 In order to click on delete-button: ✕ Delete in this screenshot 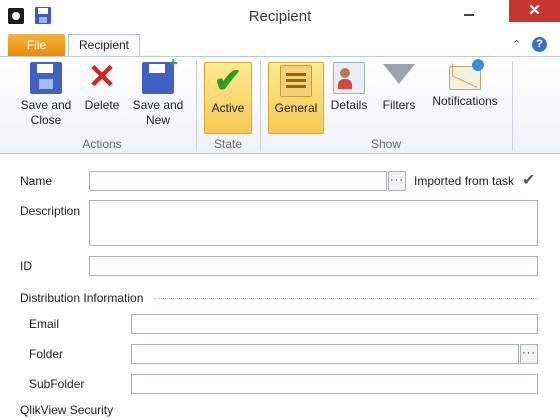, I will do `click(102, 85)`.